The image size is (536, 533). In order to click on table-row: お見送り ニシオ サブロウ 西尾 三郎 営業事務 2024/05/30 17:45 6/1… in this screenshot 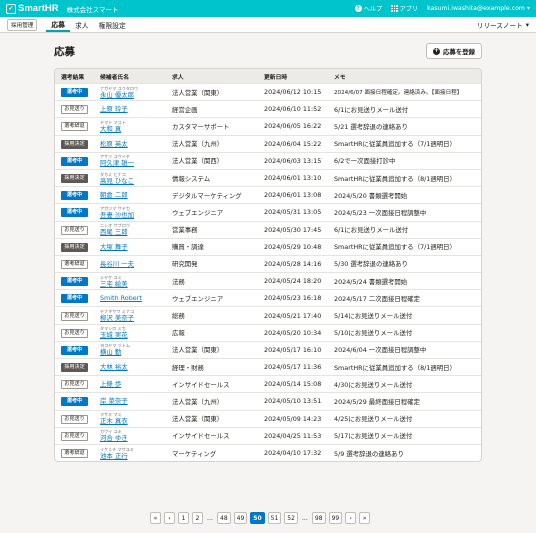, I will do `click(268, 229)`.